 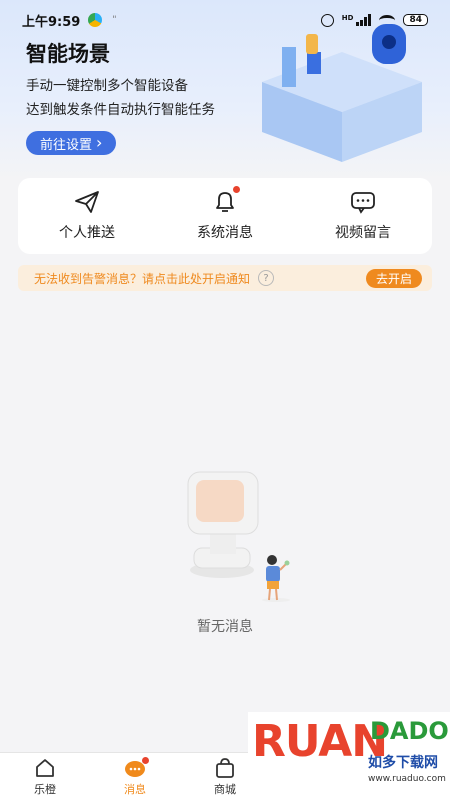 What do you see at coordinates (407, 779) in the screenshot?
I see `watermark-url: www.ruaduo.com` at bounding box center [407, 779].